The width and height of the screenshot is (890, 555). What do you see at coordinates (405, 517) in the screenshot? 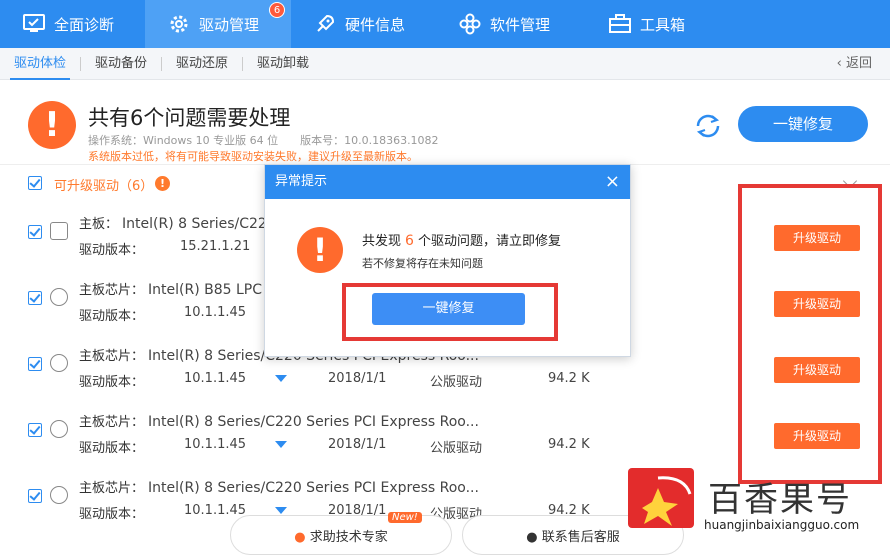
I see `new-badge: New!` at bounding box center [405, 517].